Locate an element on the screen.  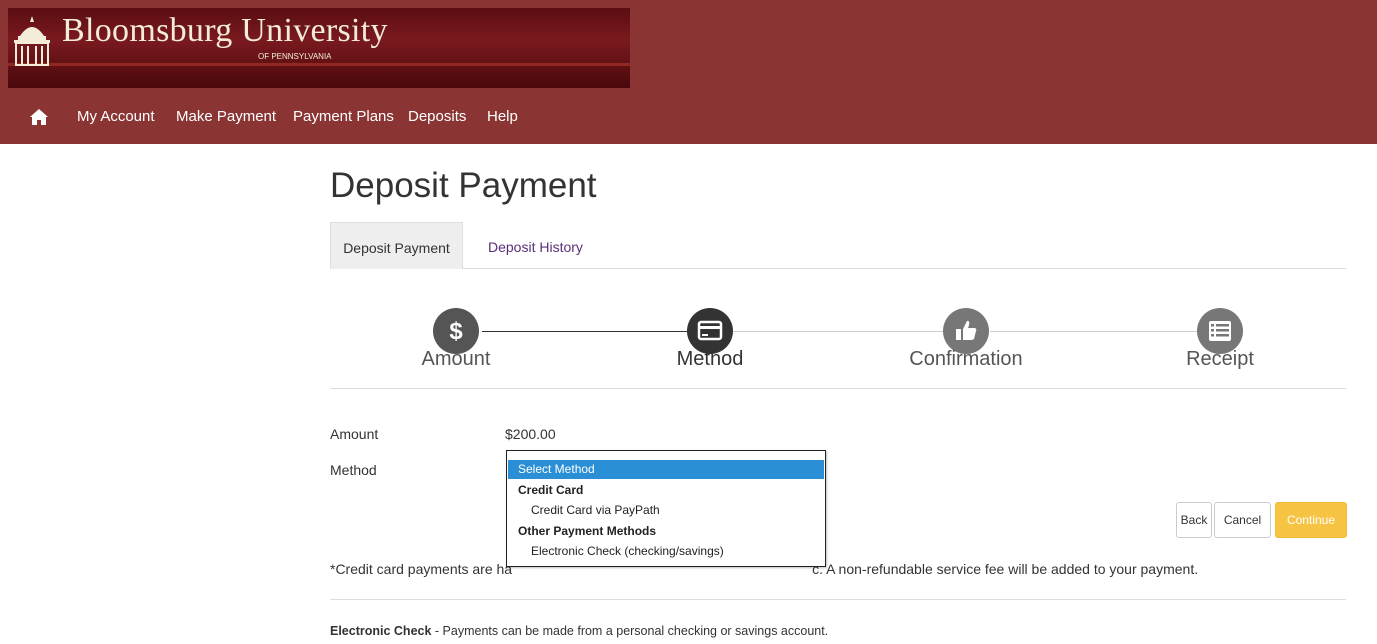
back-button: Back is located at coordinates (1194, 520).